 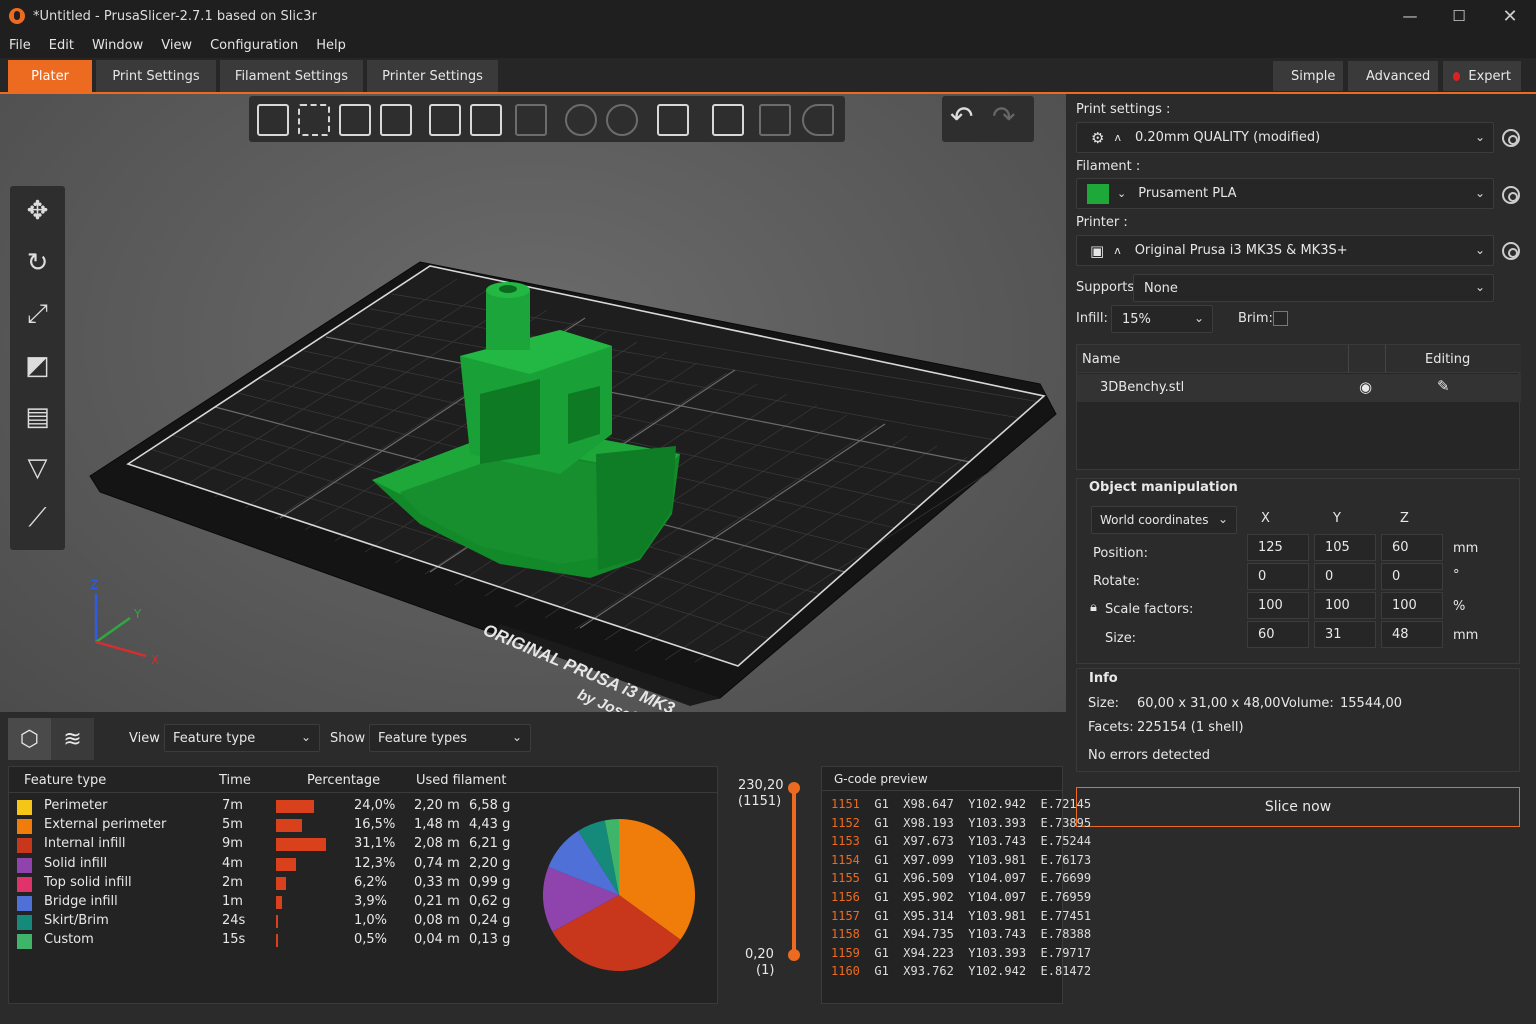 What do you see at coordinates (486, 120) in the screenshot?
I see `paste-icon` at bounding box center [486, 120].